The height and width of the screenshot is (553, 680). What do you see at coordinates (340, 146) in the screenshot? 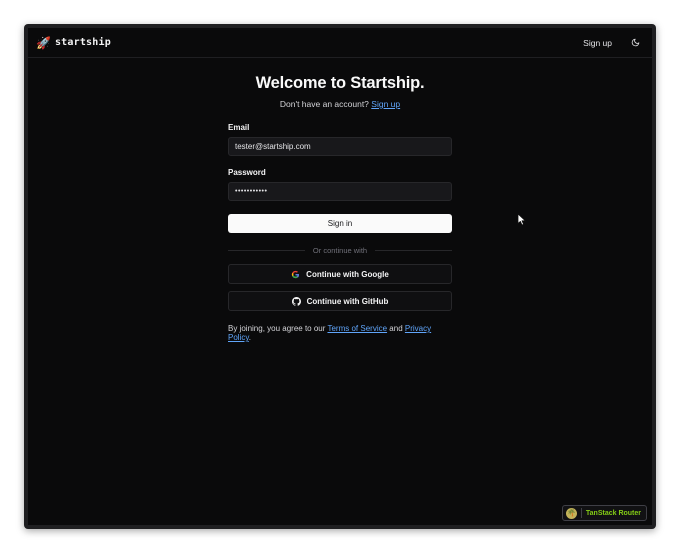
I see `email-field: tester@startship.com` at bounding box center [340, 146].